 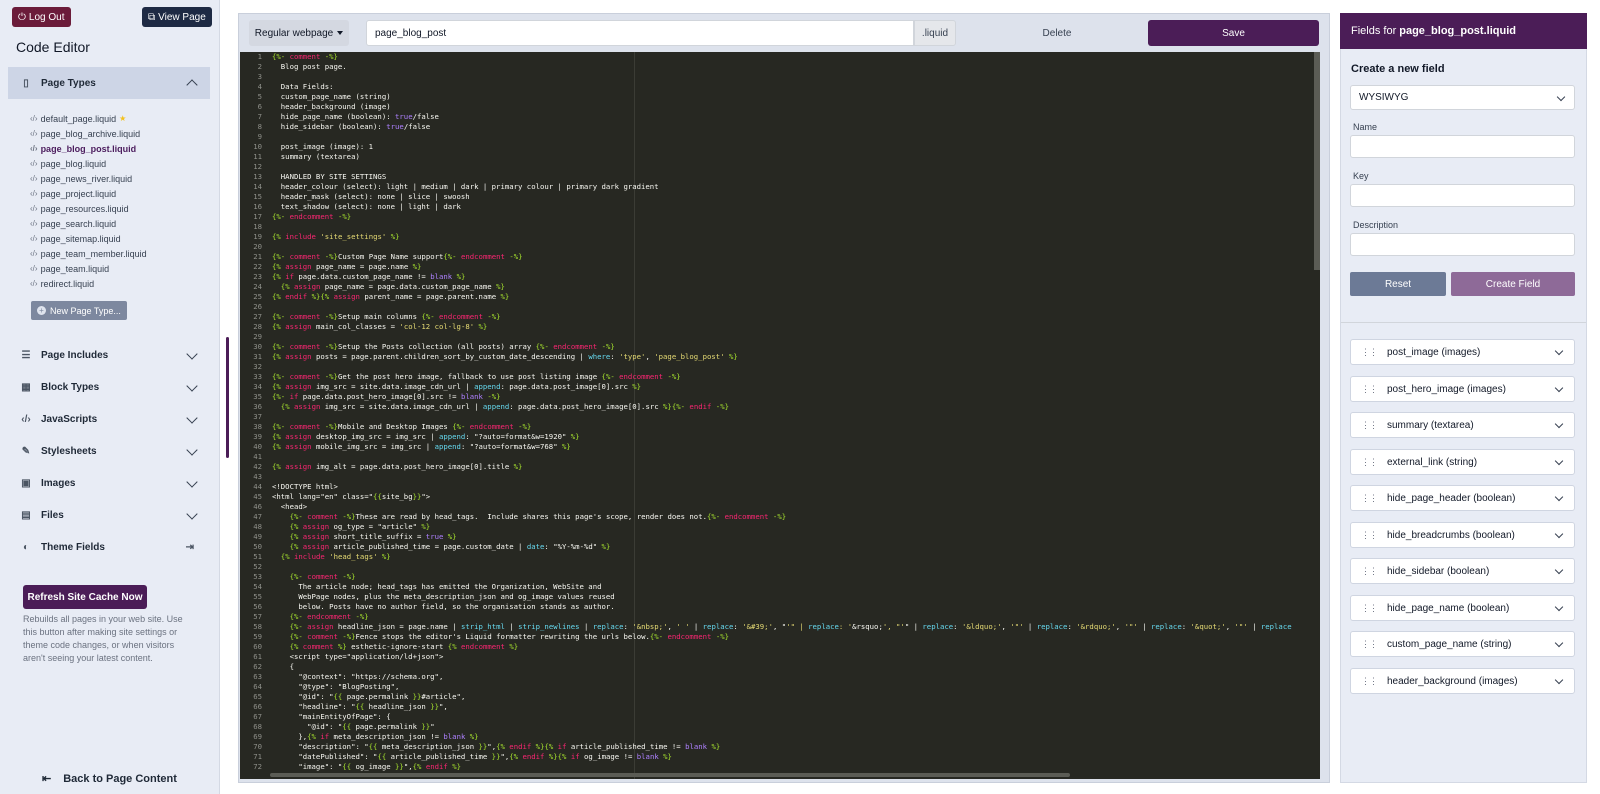 What do you see at coordinates (109, 387) in the screenshot?
I see `section-block-types: ▦ Block Types` at bounding box center [109, 387].